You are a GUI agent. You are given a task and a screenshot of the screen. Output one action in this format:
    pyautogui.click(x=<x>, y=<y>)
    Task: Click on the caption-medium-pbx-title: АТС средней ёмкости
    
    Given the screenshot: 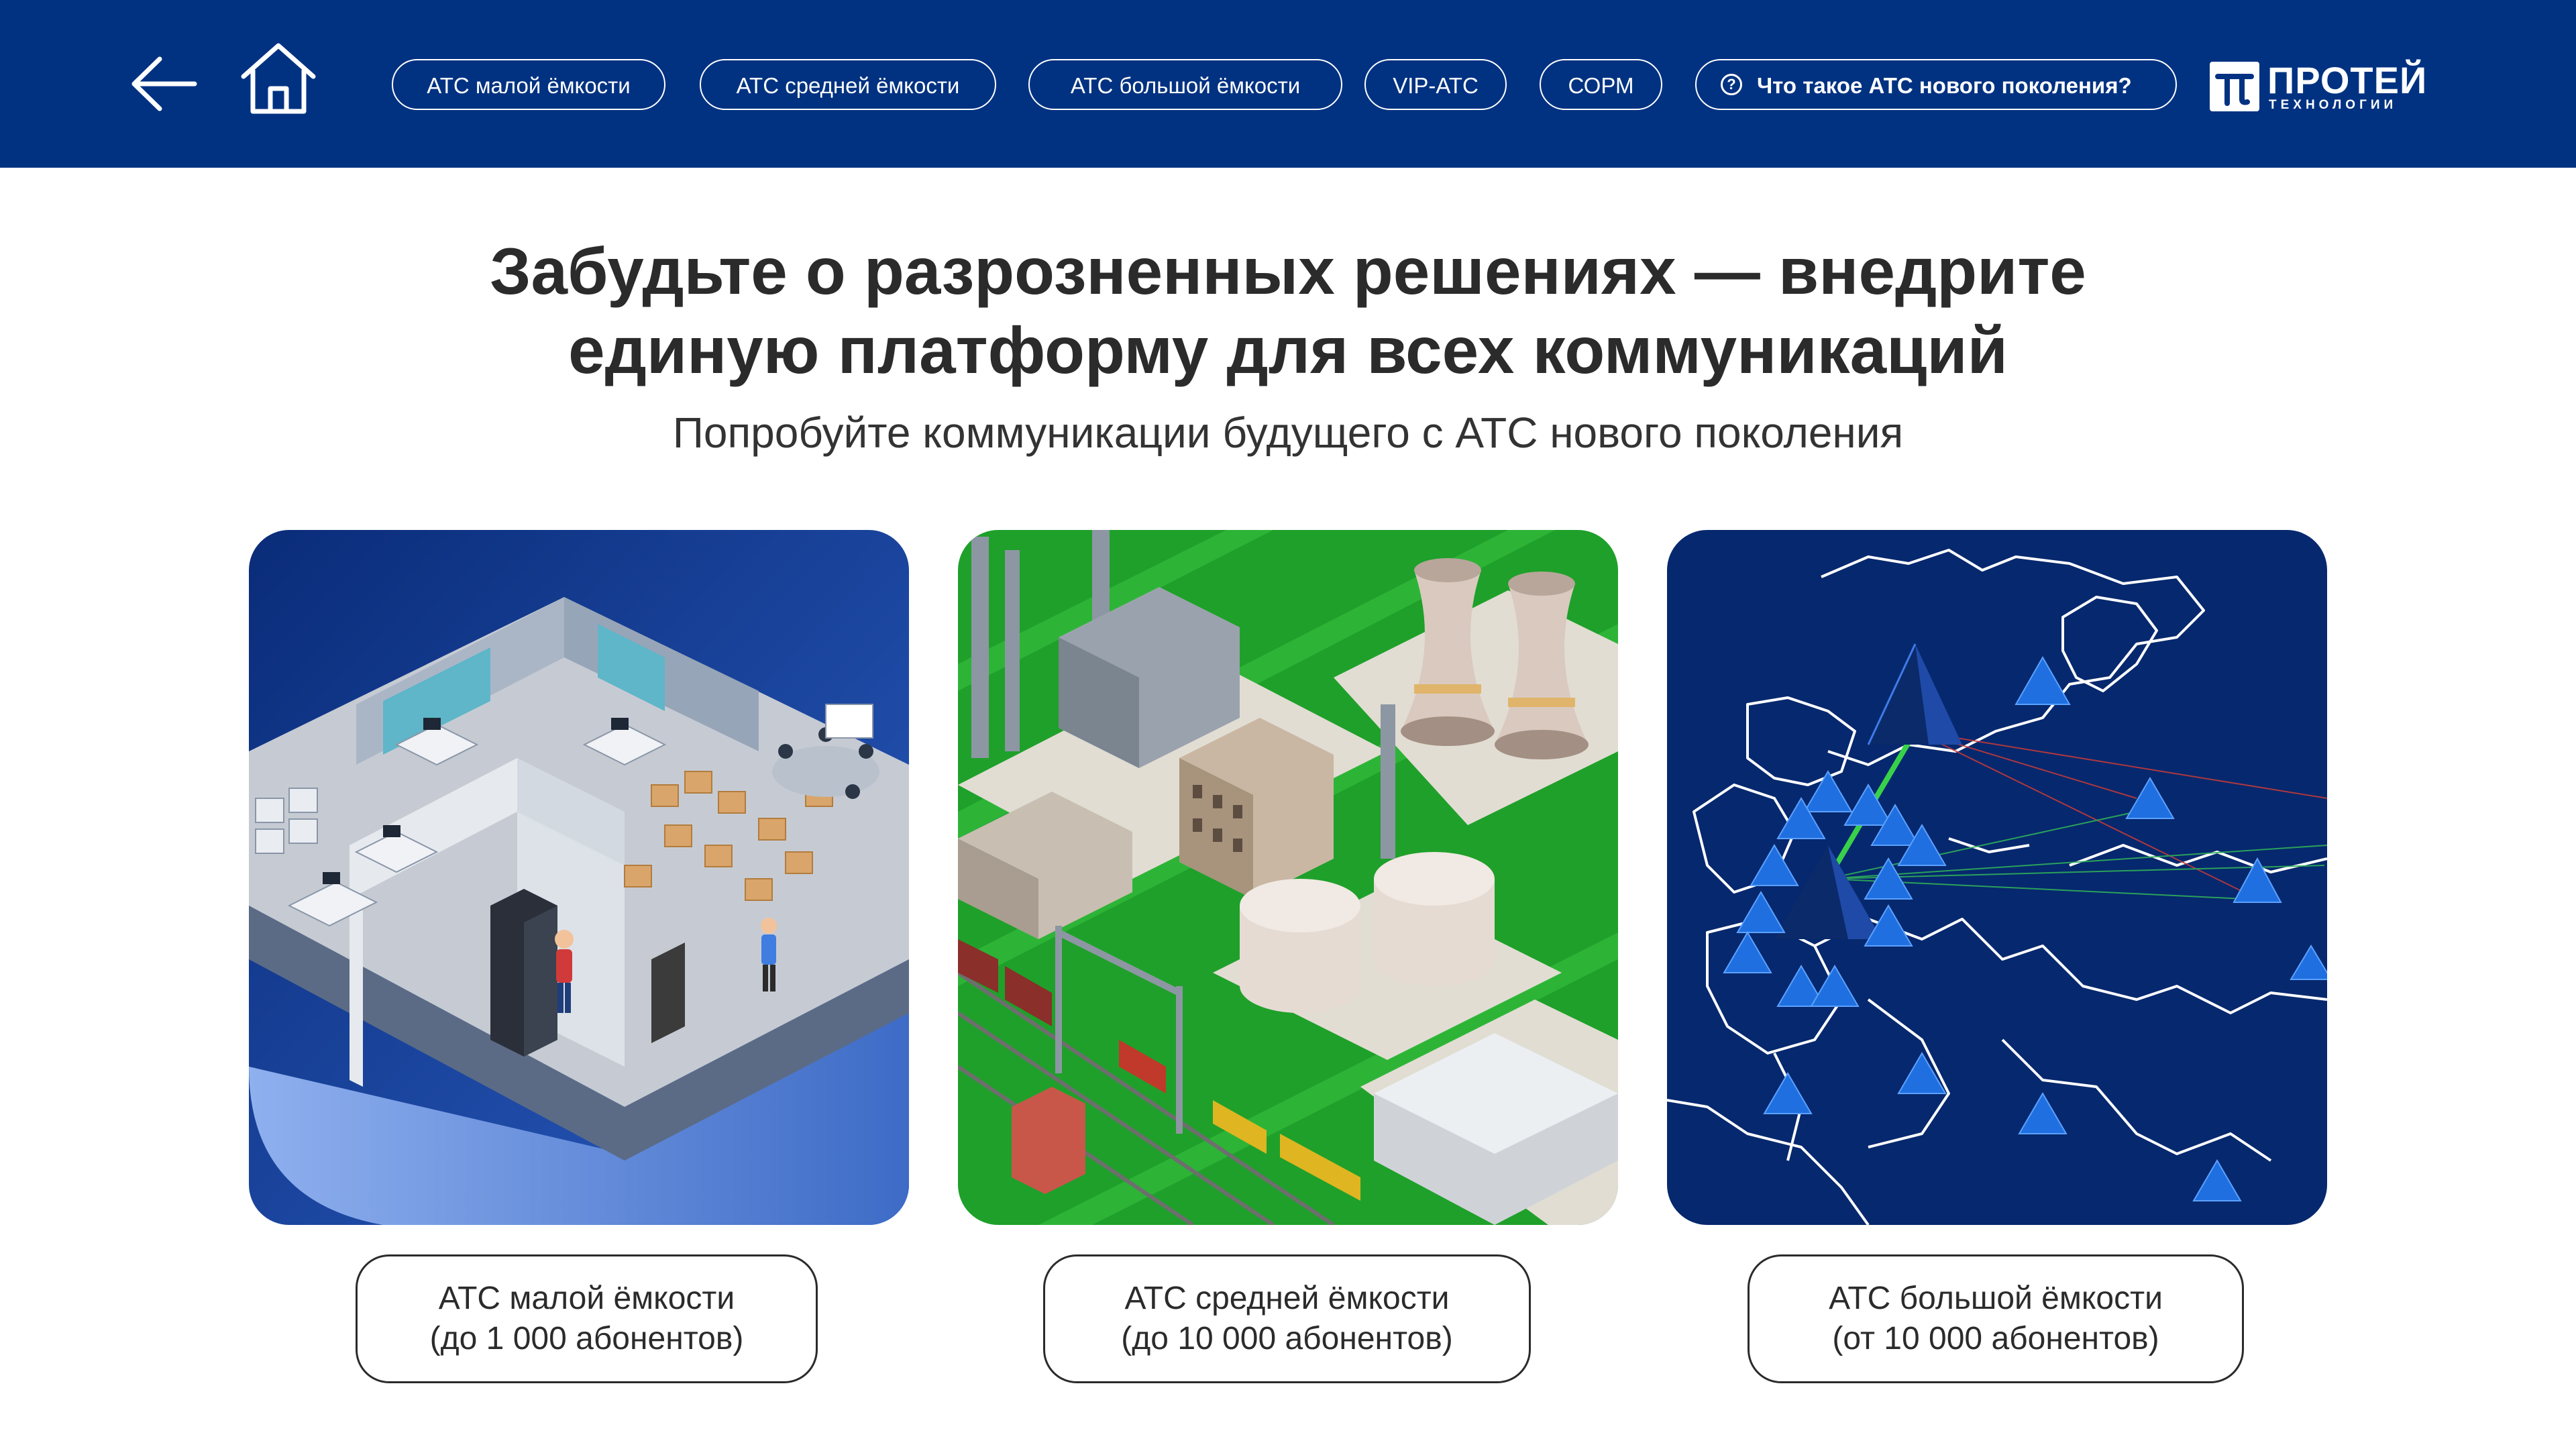 What is the action you would take?
    pyautogui.click(x=1287, y=1298)
    